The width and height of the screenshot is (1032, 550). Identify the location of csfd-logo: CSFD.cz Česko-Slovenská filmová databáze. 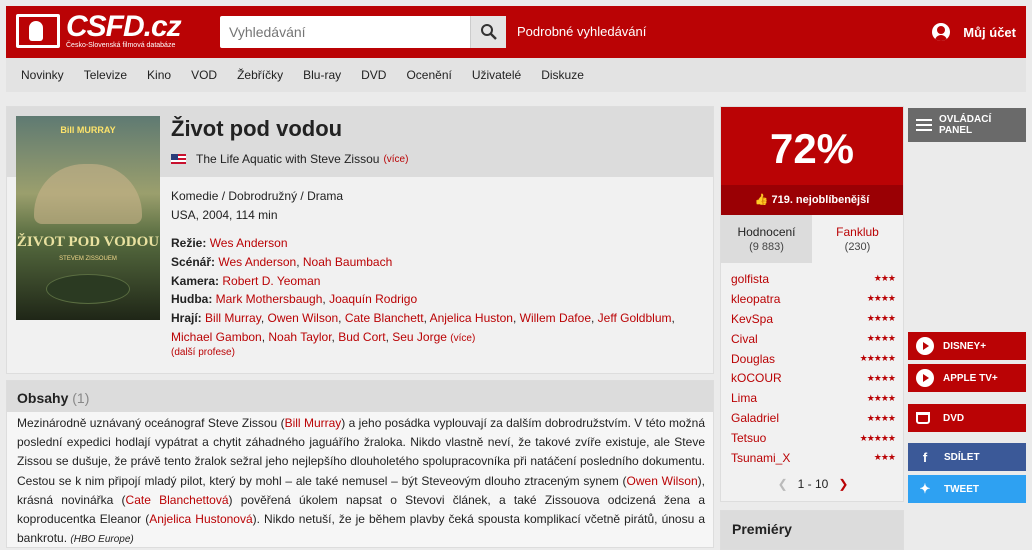
(99, 31).